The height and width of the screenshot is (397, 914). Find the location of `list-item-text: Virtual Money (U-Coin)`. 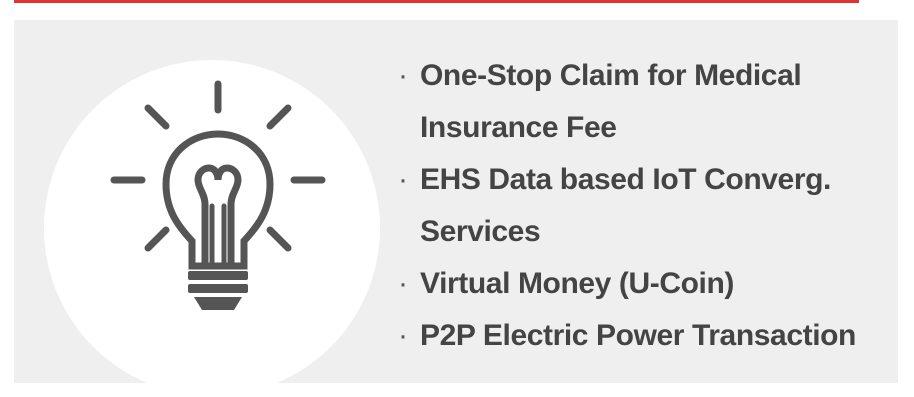

list-item-text: Virtual Money (U-Coin) is located at coordinates (577, 283).